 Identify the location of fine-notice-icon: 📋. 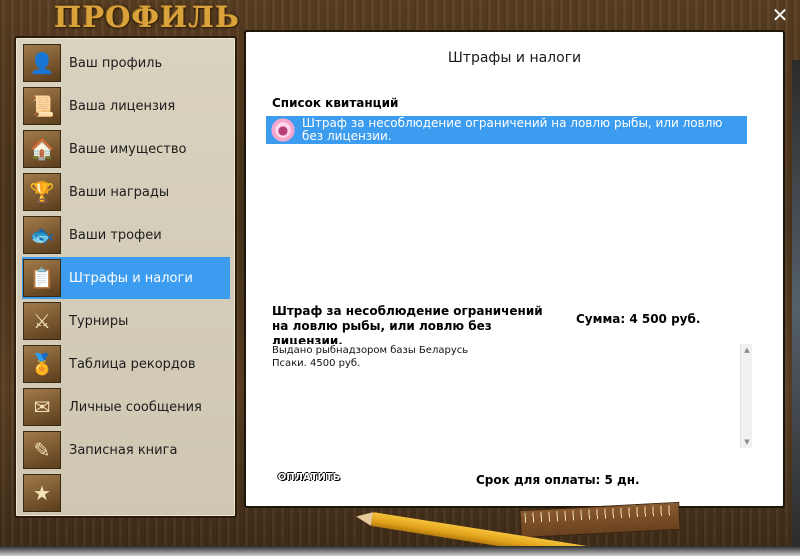
(42, 278).